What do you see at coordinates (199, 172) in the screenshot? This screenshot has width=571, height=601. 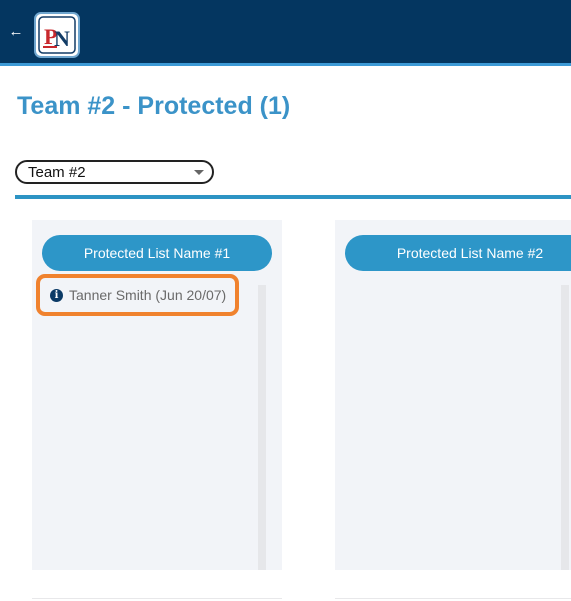 I see `chevron-down-icon` at bounding box center [199, 172].